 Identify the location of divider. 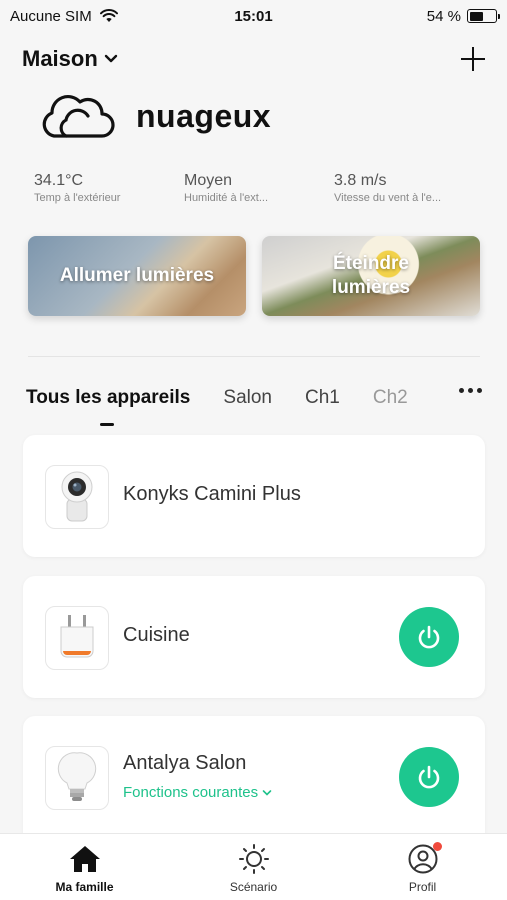
(254, 356).